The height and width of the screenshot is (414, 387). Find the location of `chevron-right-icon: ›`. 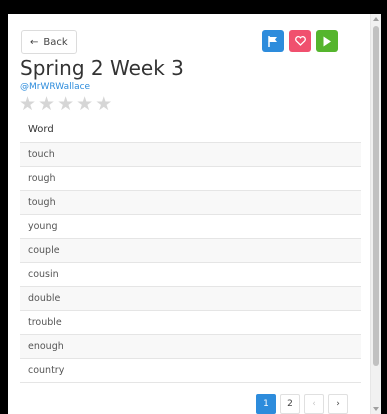

chevron-right-icon: › is located at coordinates (338, 404).